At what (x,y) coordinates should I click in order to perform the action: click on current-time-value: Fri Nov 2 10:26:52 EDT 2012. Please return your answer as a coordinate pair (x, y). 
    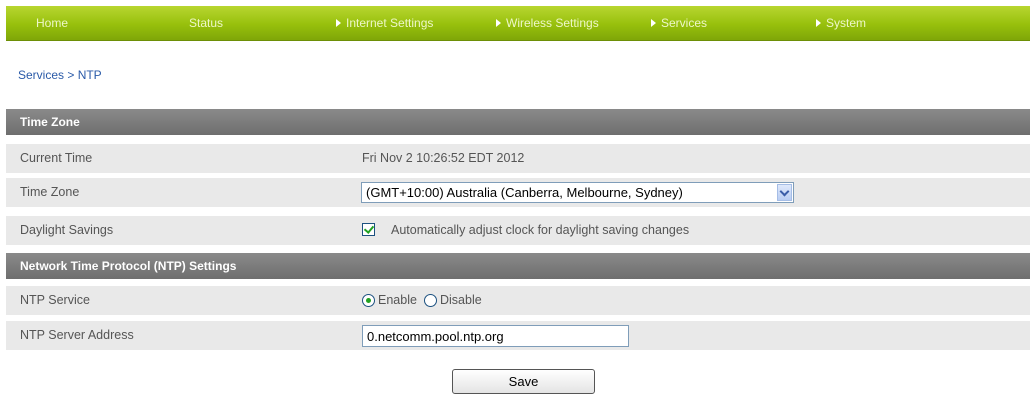
    Looking at the image, I should click on (443, 158).